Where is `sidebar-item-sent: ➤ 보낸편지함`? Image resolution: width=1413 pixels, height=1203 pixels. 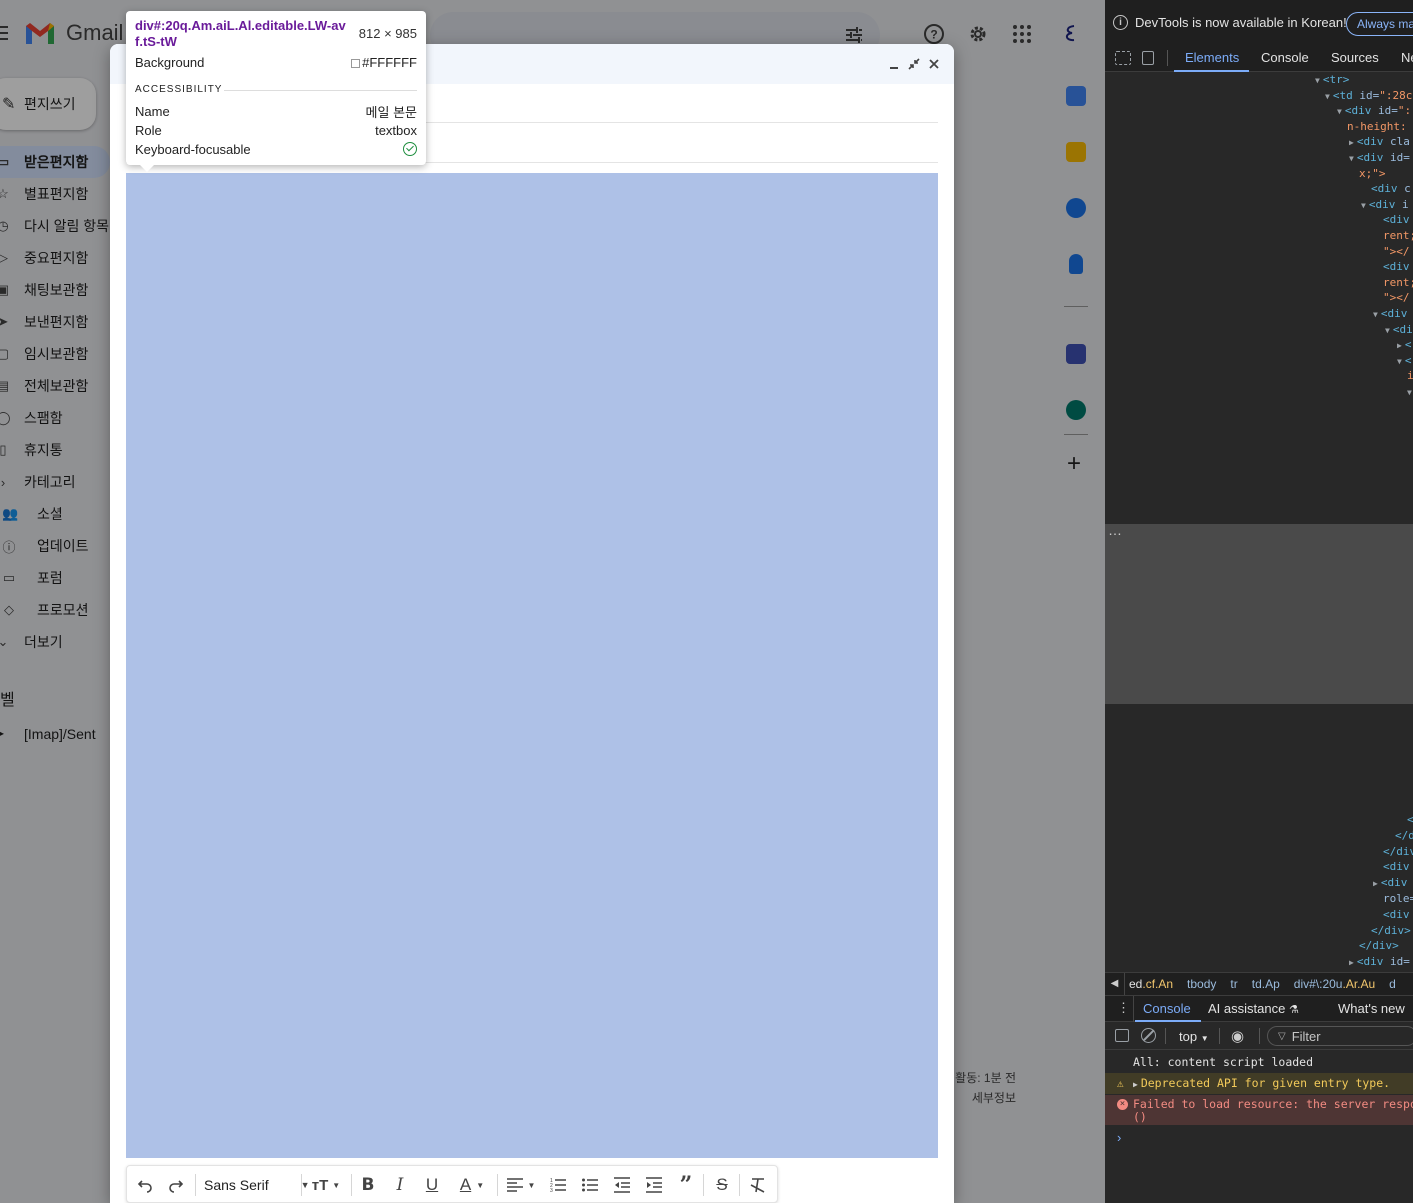
sidebar-item-sent: ➤ 보낸편지함 is located at coordinates (55, 322).